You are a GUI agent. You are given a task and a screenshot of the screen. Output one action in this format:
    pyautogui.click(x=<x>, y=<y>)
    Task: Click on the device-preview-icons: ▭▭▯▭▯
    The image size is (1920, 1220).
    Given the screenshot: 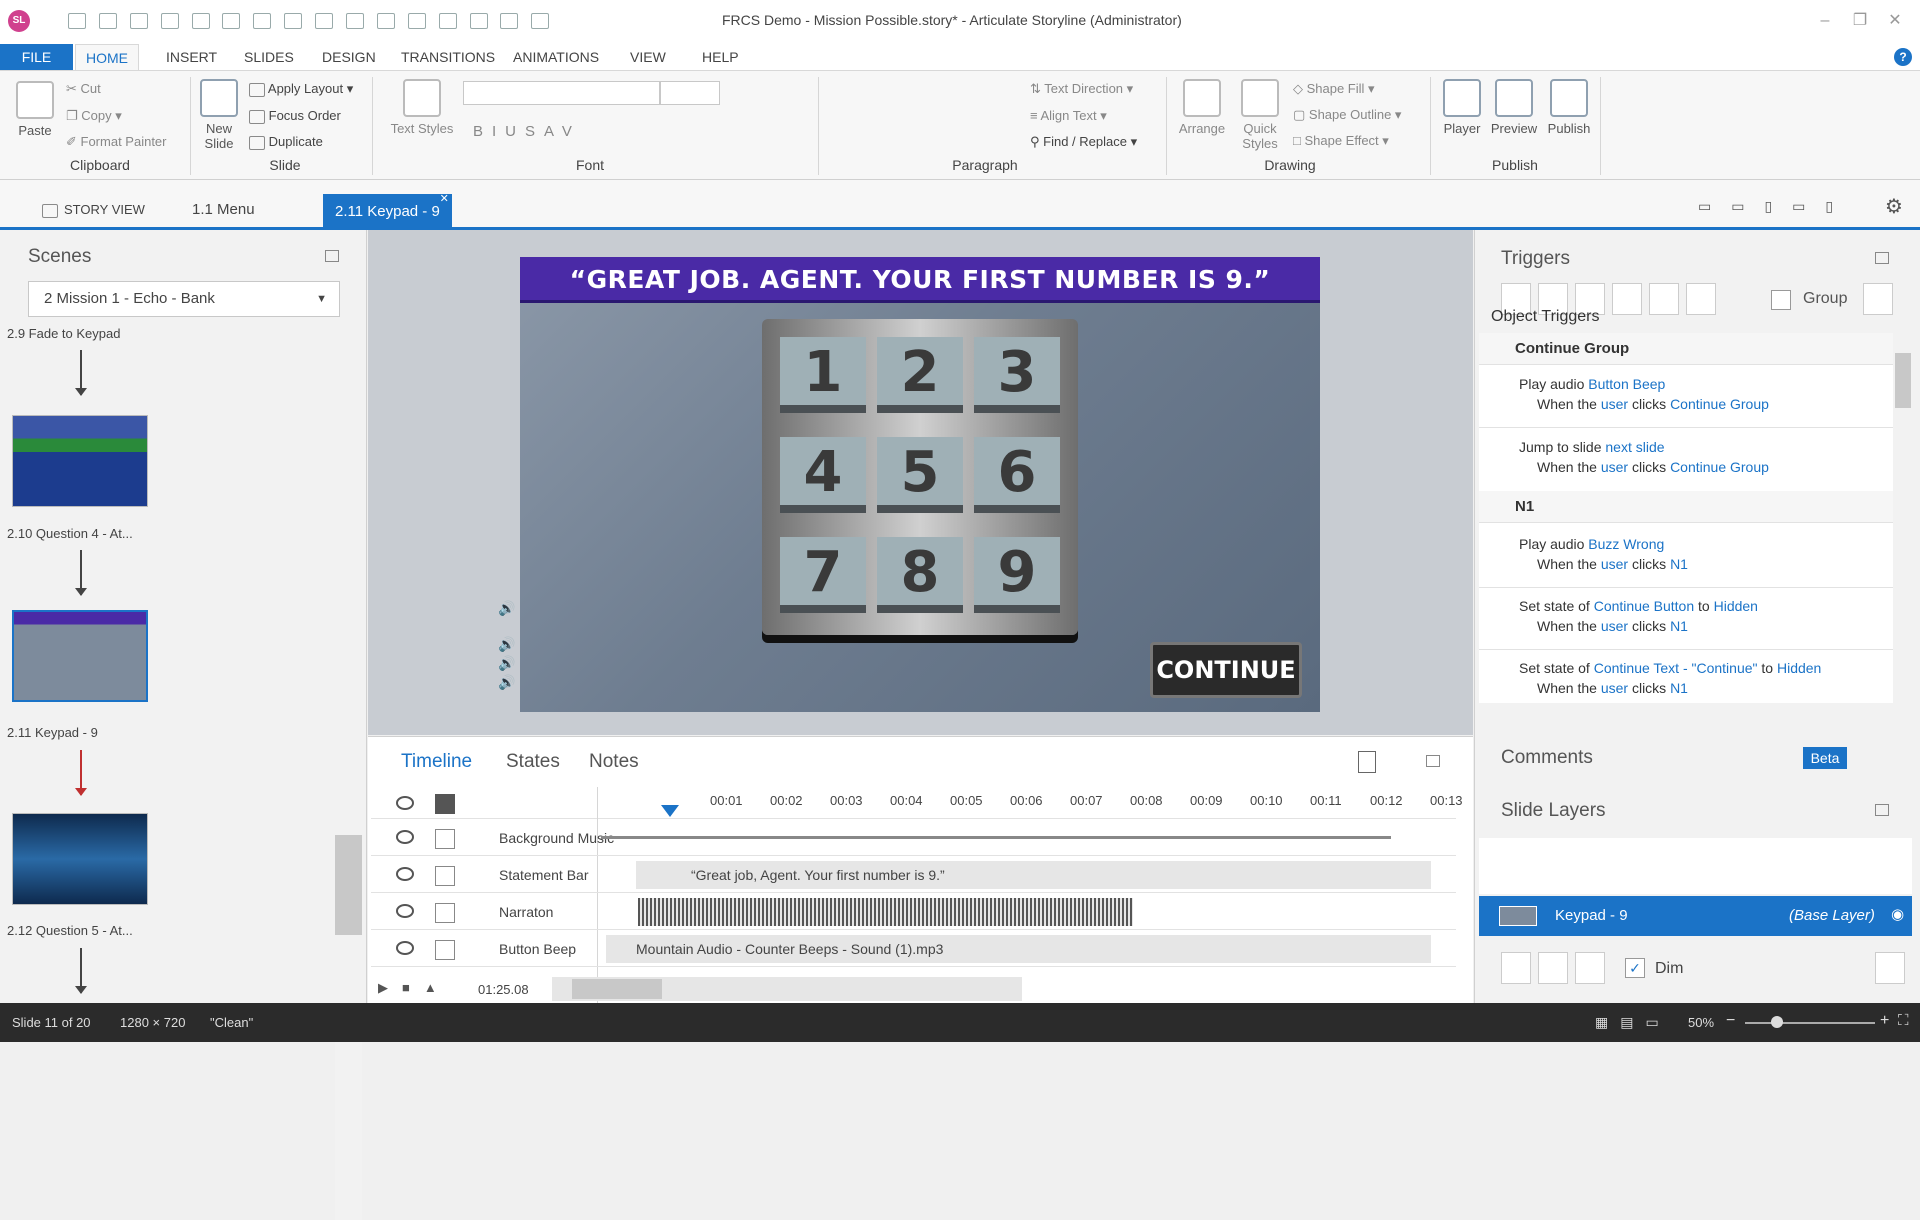 What is the action you would take?
    pyautogui.click(x=1775, y=206)
    